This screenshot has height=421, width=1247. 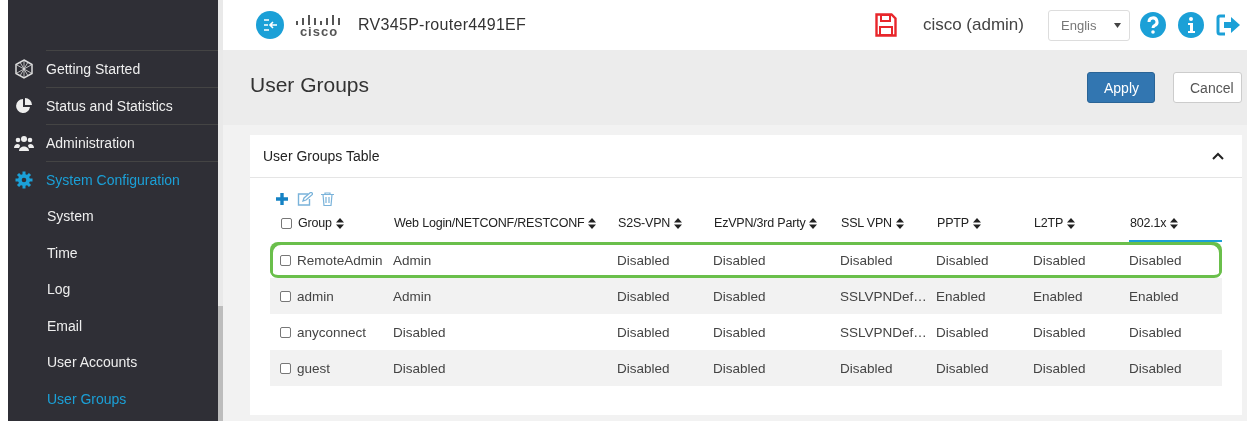 I want to click on sidebar-subitem: Time, so click(x=132, y=252).